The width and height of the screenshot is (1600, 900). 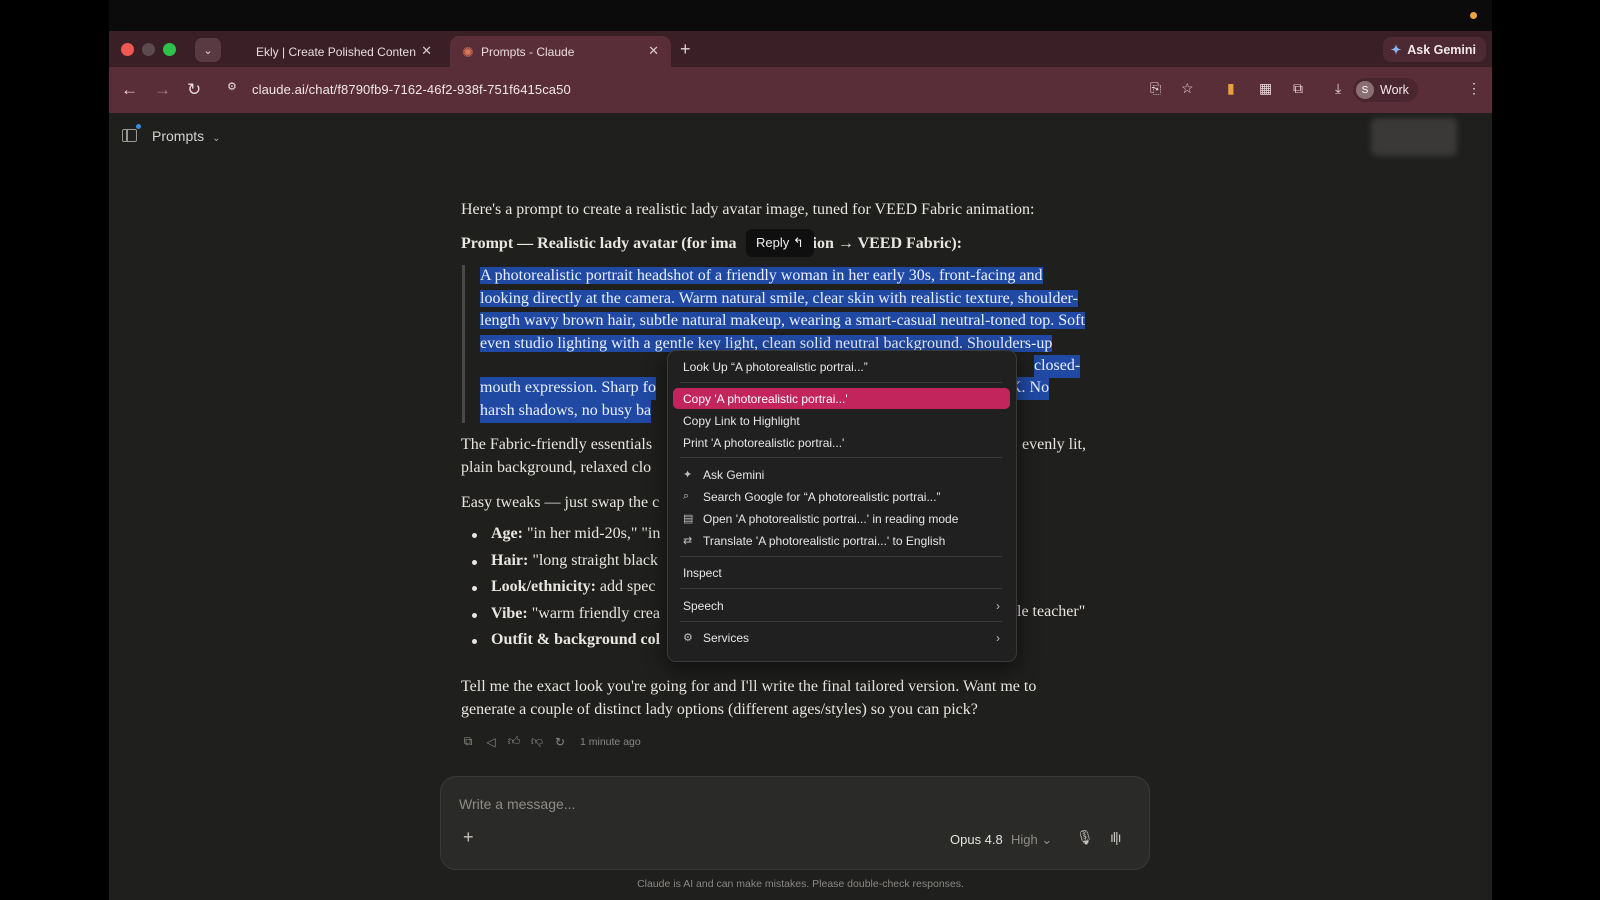 I want to click on tab-title: Prompts - Claude, so click(x=528, y=51).